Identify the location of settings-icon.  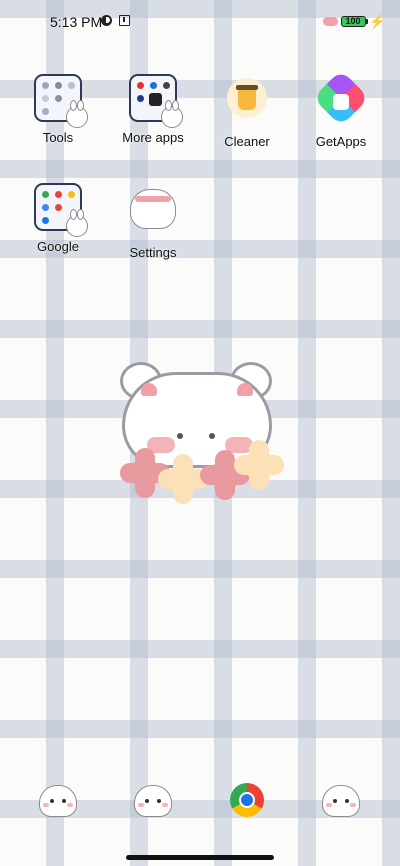
(153, 213).